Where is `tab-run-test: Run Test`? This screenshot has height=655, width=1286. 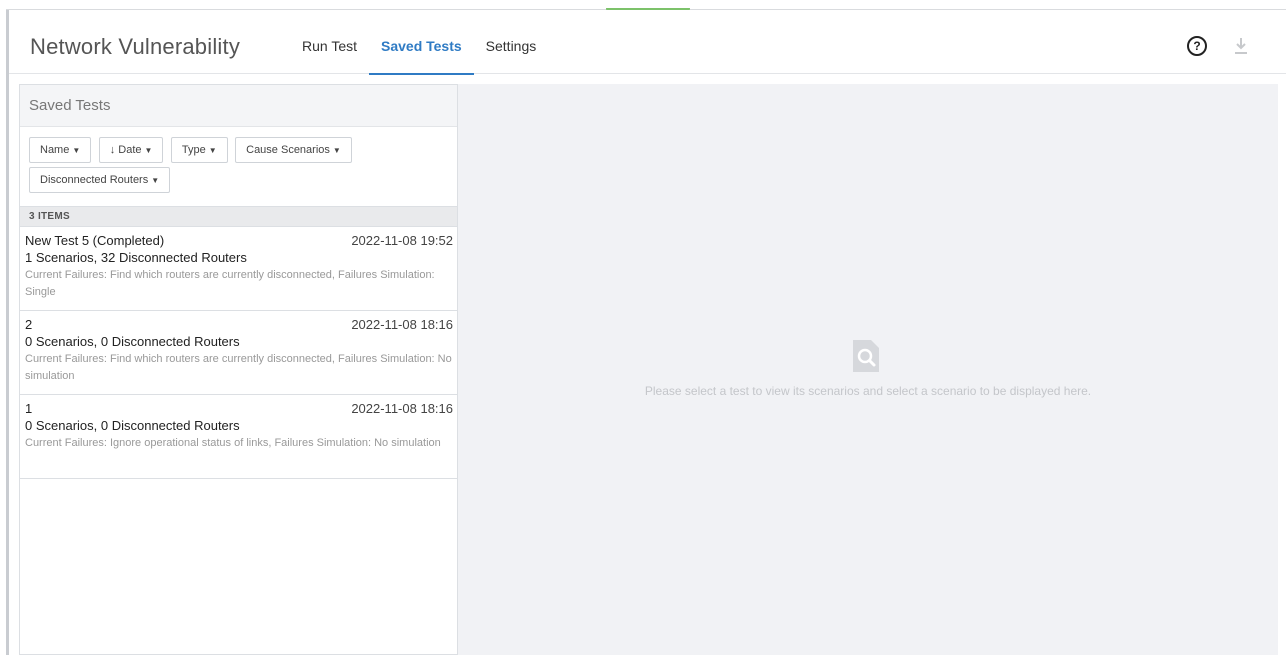 tab-run-test: Run Test is located at coordinates (329, 42).